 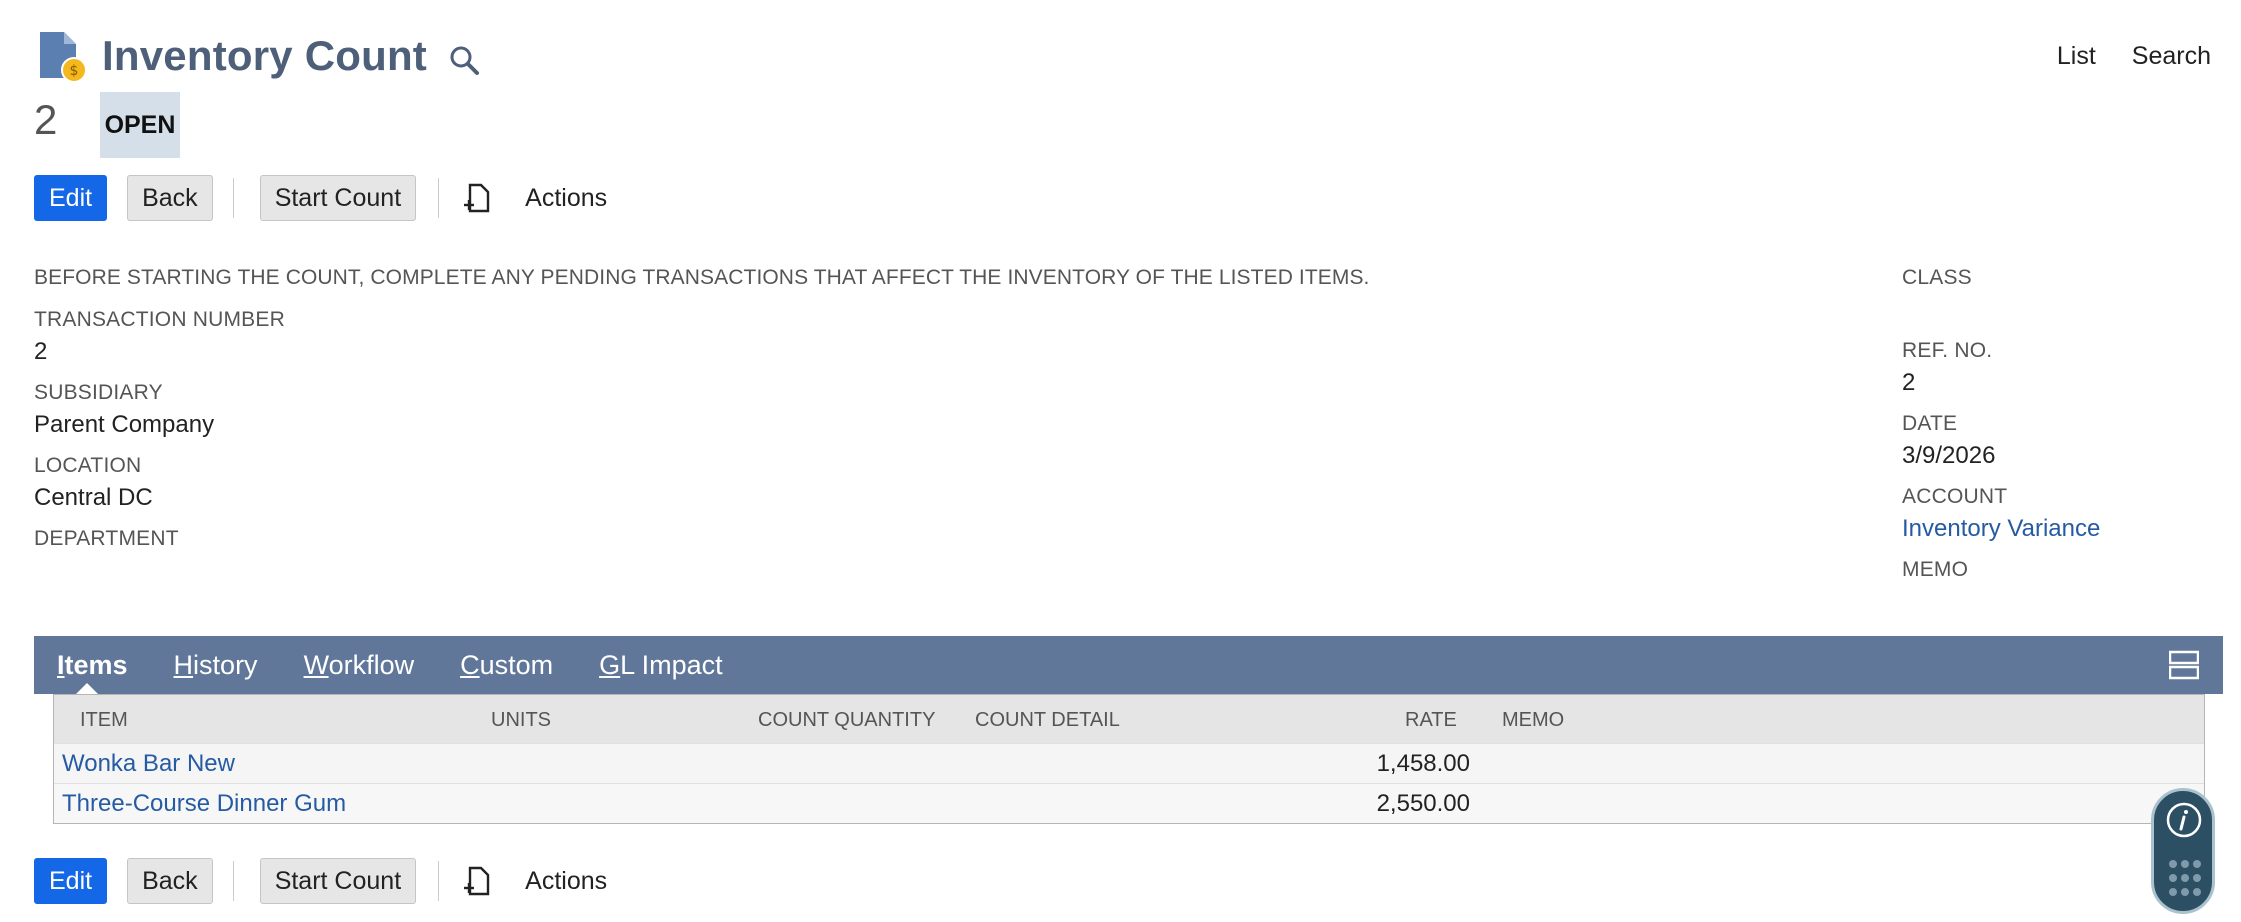 What do you see at coordinates (93, 483) in the screenshot?
I see `field-location: LOCATION Central DC` at bounding box center [93, 483].